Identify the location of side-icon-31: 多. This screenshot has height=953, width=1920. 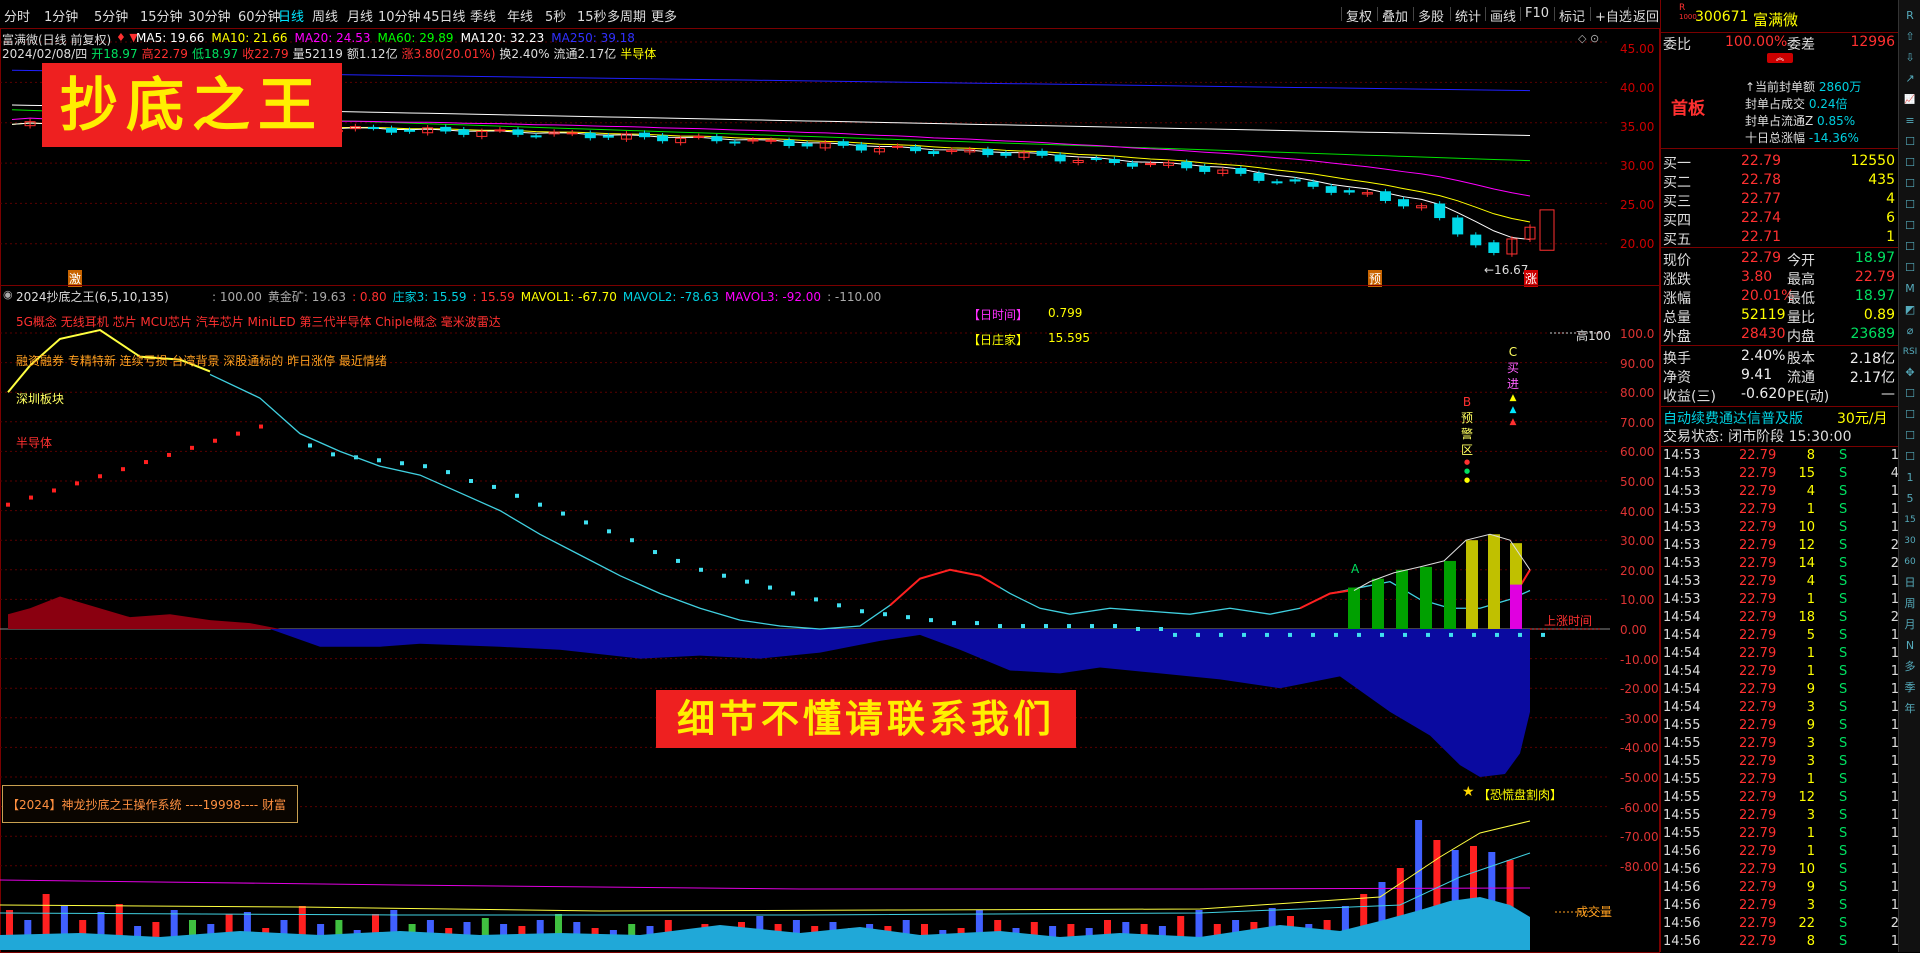
(1910, 667).